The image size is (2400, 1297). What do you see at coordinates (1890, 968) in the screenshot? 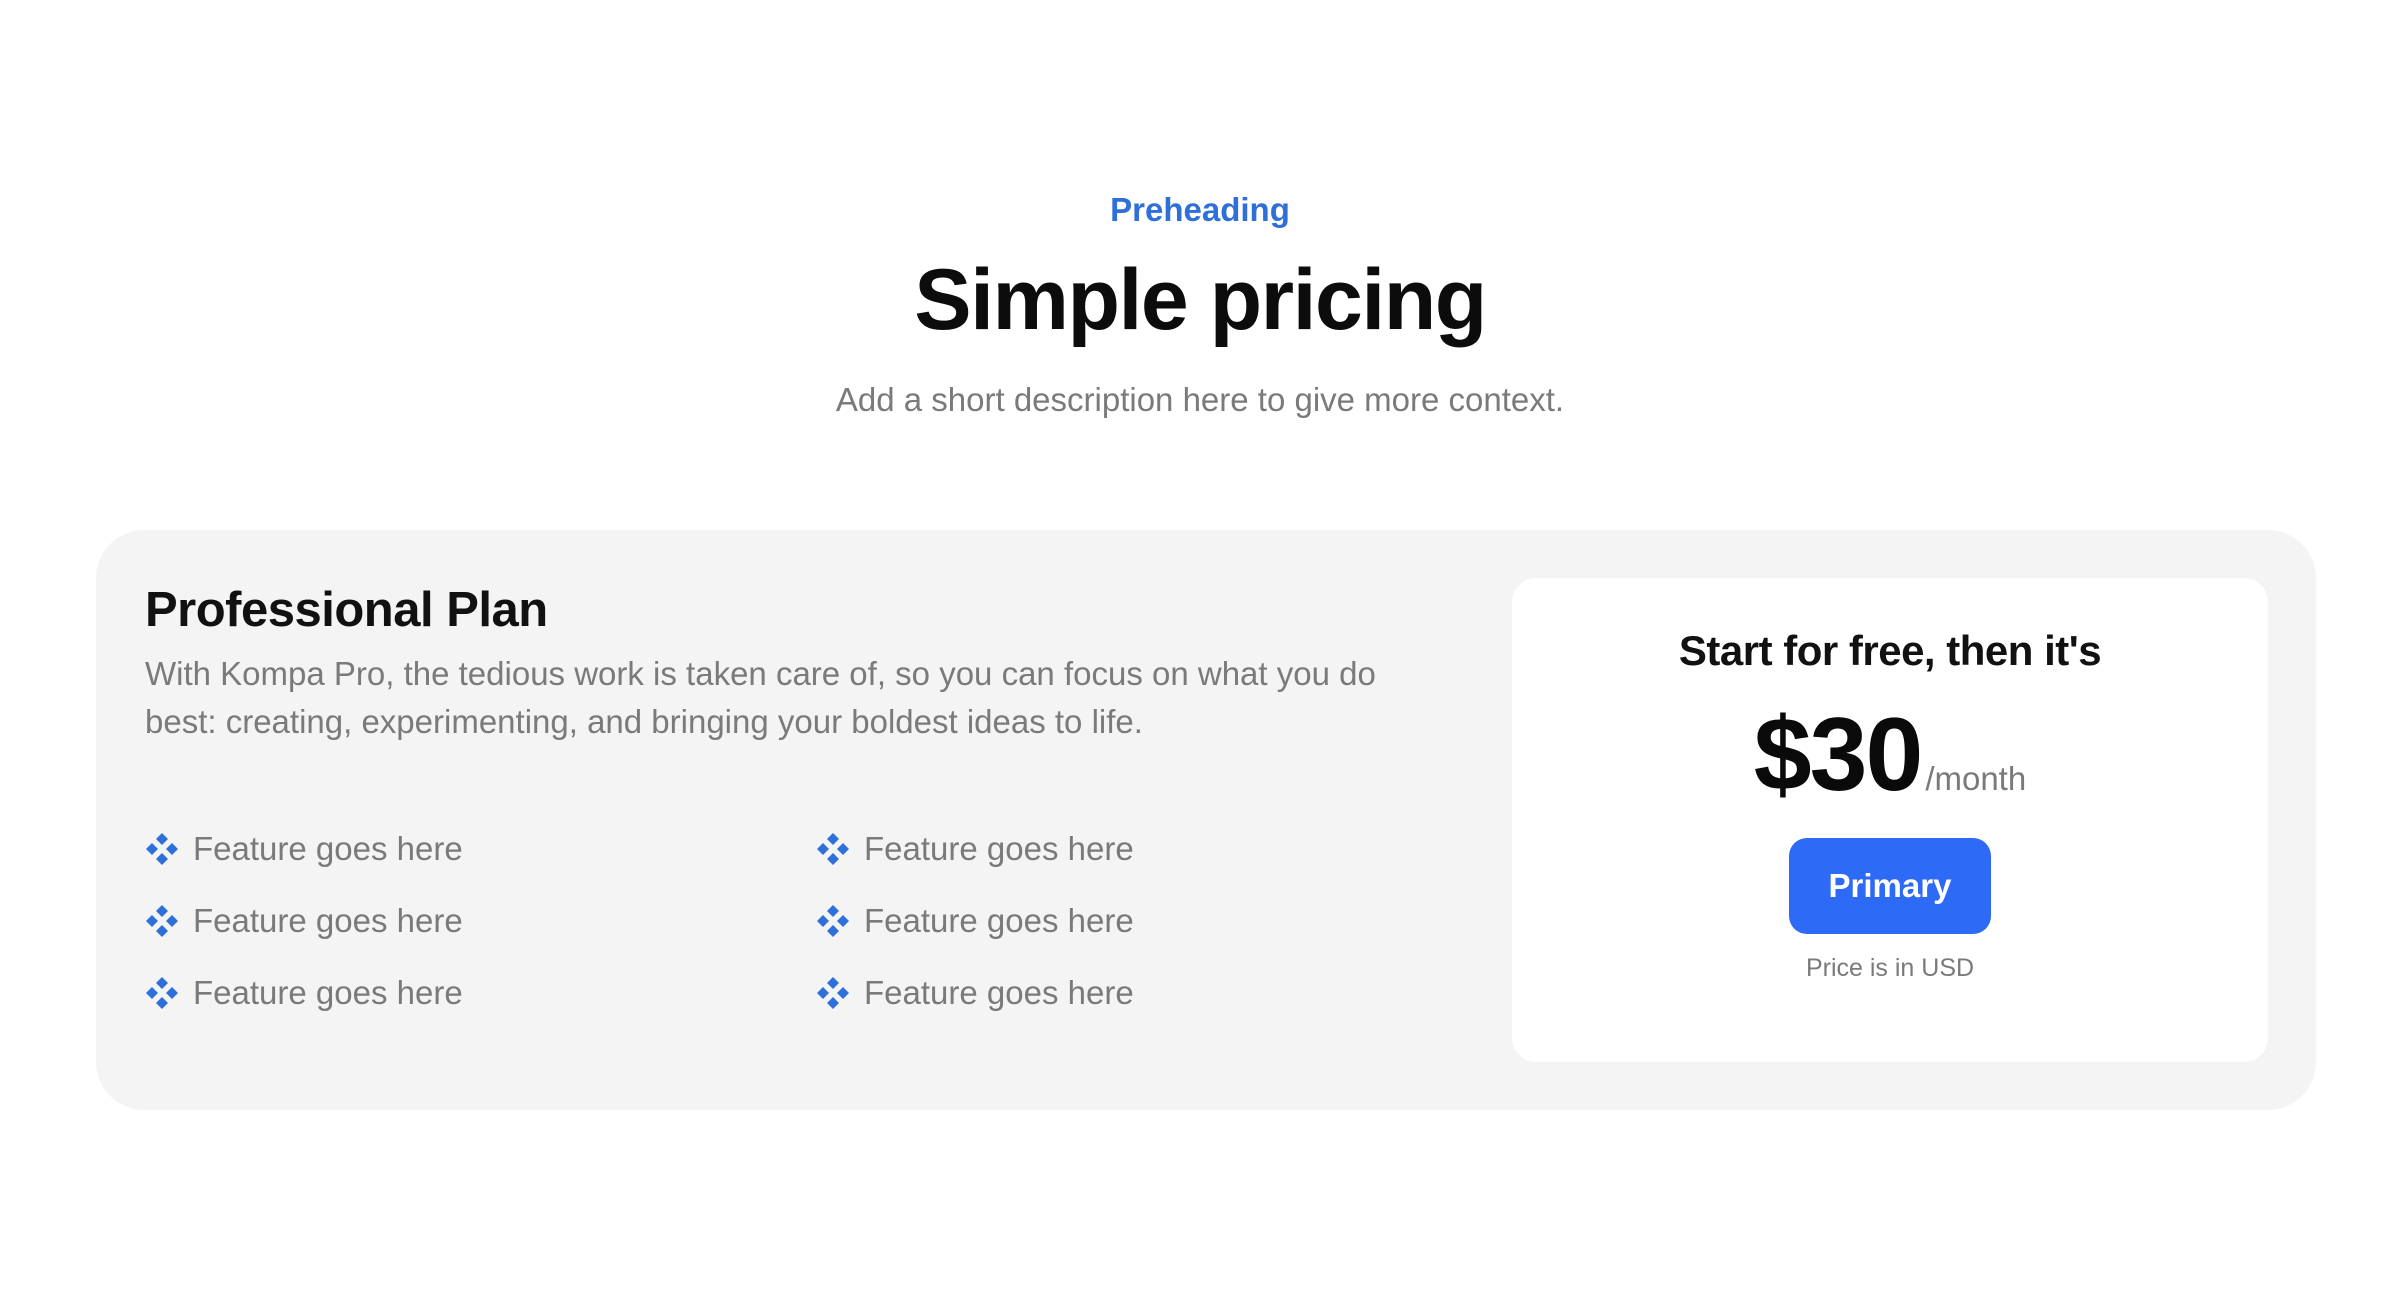
I see `price-note: Price is in USD` at bounding box center [1890, 968].